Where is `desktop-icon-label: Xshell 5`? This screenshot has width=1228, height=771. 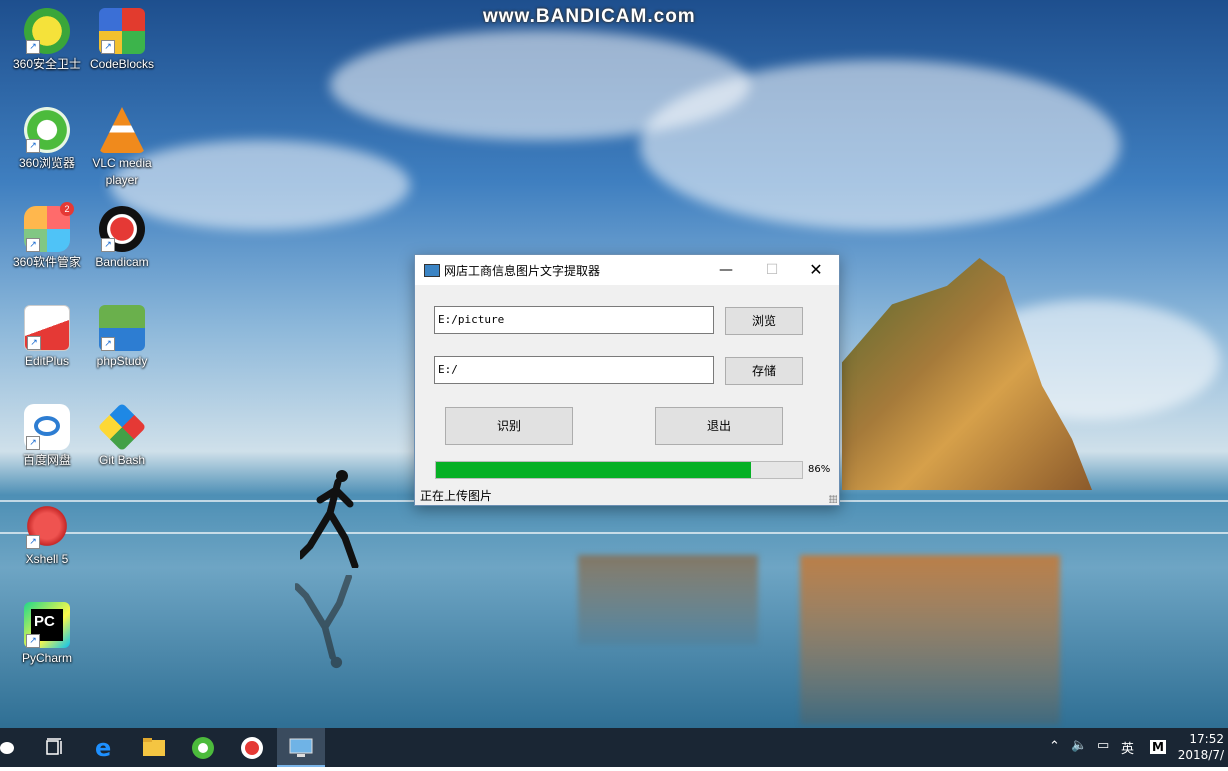
desktop-icon-label: Xshell 5 is located at coordinates (47, 559).